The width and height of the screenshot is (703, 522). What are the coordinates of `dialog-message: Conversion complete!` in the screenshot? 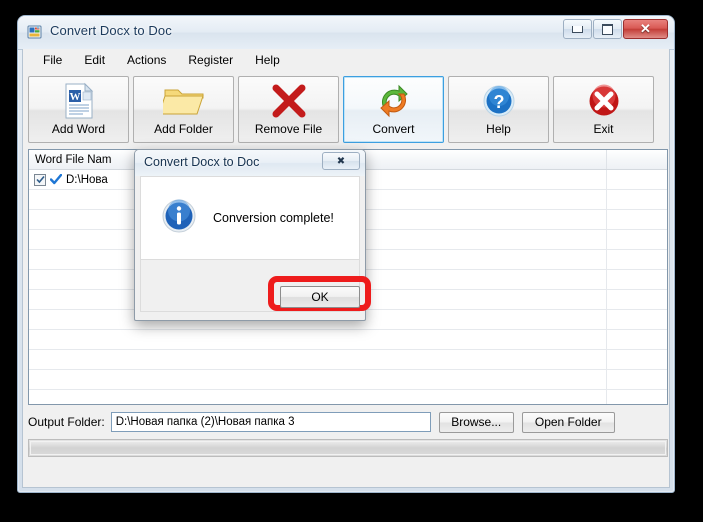 It's located at (273, 218).